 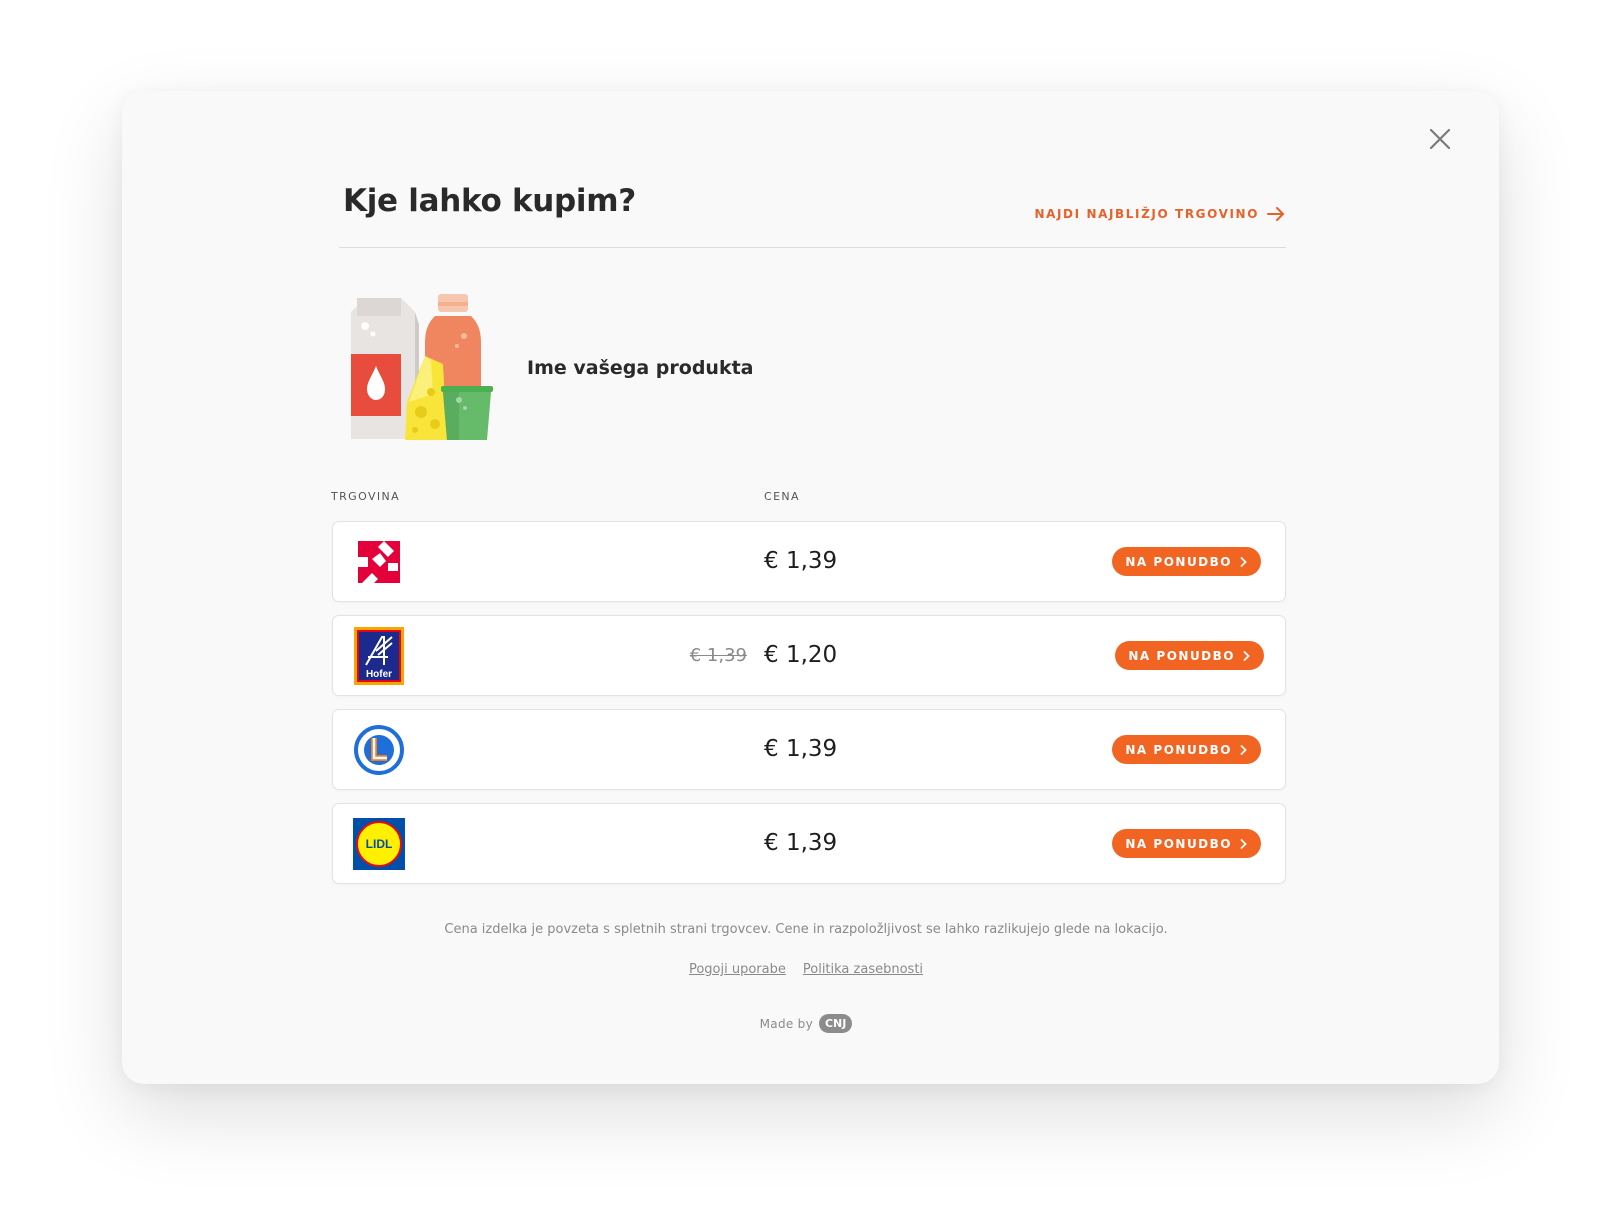 What do you see at coordinates (782, 496) in the screenshot?
I see `column-header-price: CENA` at bounding box center [782, 496].